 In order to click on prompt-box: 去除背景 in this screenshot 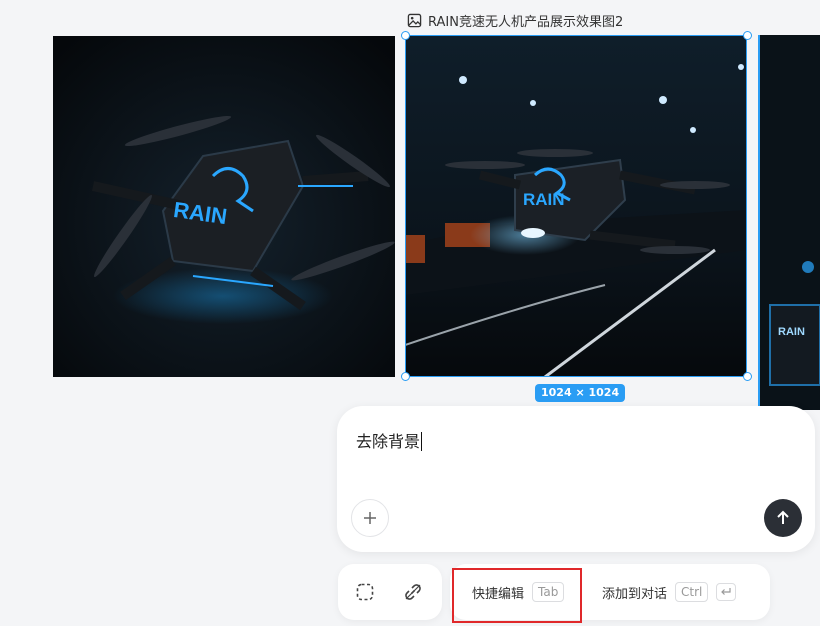, I will do `click(576, 479)`.